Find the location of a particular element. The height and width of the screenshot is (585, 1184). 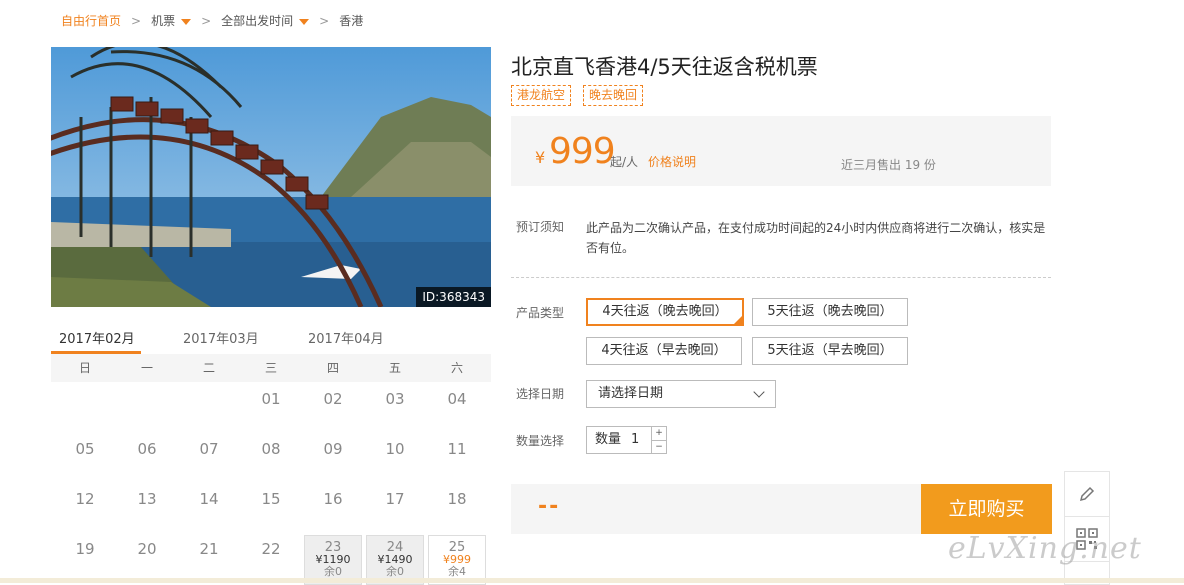

price-explanation-link: 价格说明 is located at coordinates (672, 161).